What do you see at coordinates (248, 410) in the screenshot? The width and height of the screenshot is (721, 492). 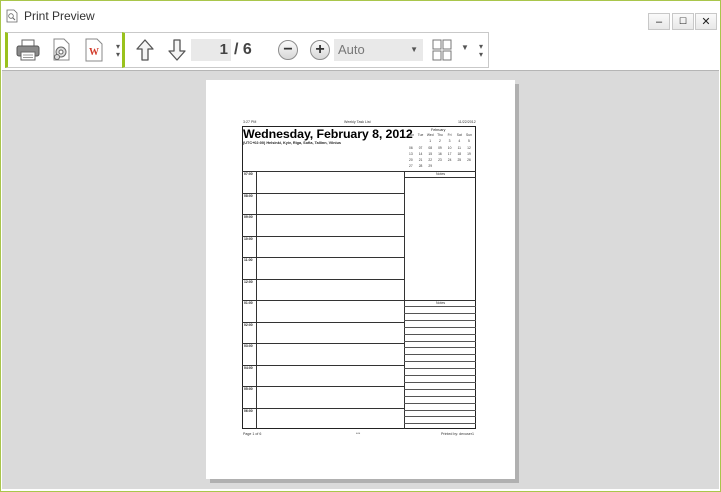 I see `time-slot-label: 06:00` at bounding box center [248, 410].